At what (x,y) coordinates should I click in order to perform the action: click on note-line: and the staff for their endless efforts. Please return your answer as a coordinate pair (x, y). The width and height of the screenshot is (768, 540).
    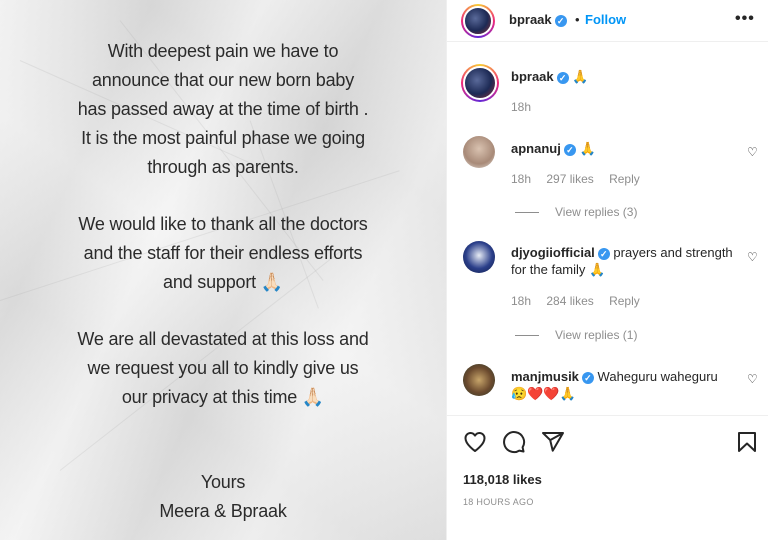
    Looking at the image, I should click on (223, 253).